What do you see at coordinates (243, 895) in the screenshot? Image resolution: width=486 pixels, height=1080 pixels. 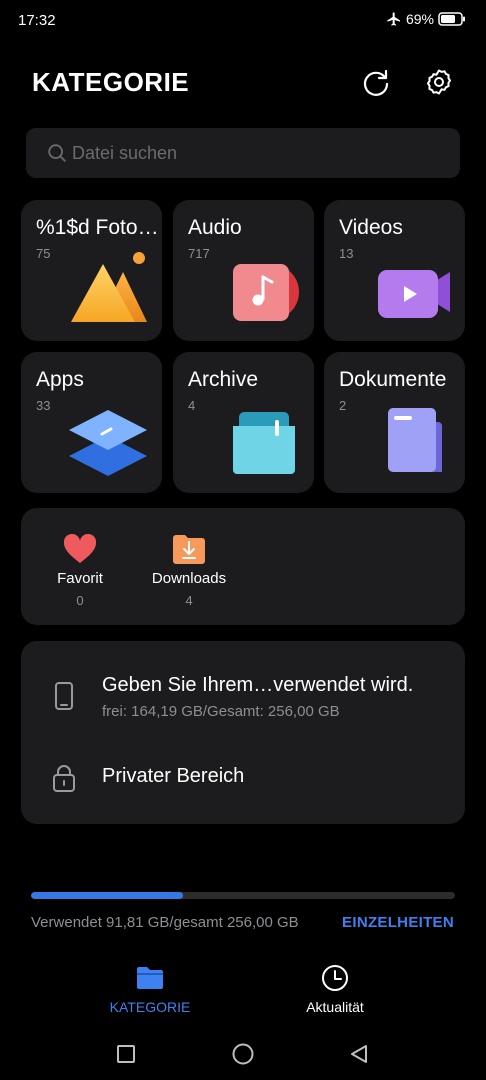 I see `usage-bar` at bounding box center [243, 895].